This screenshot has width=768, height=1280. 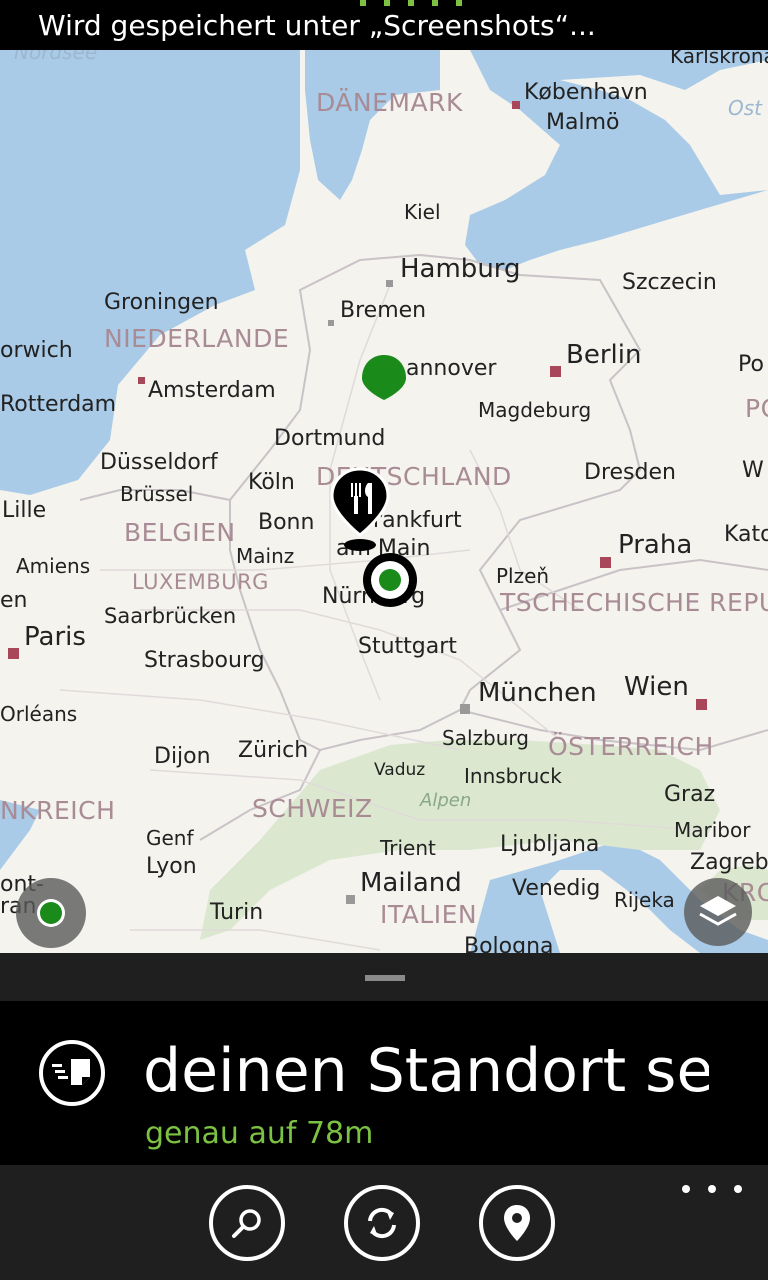 I want to click on map-label: NKREICH, so click(x=58, y=810).